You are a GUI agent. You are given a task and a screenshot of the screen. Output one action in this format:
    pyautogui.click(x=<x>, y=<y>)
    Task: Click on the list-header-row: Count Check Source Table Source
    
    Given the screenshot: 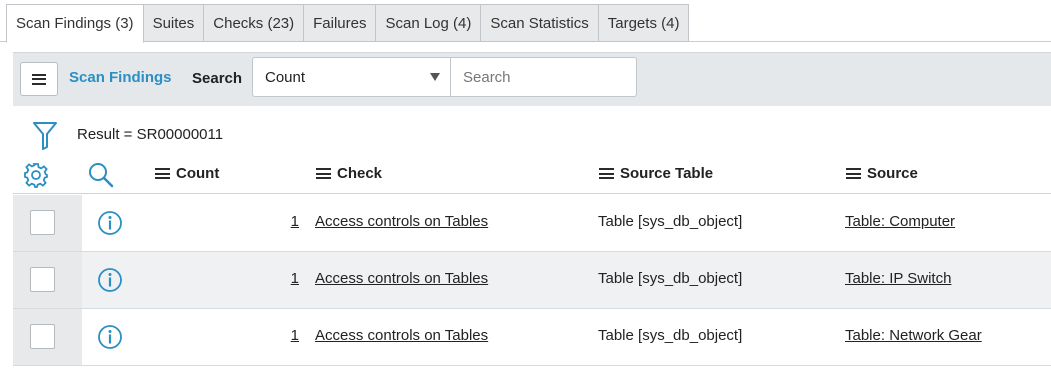 What is the action you would take?
    pyautogui.click(x=532, y=175)
    